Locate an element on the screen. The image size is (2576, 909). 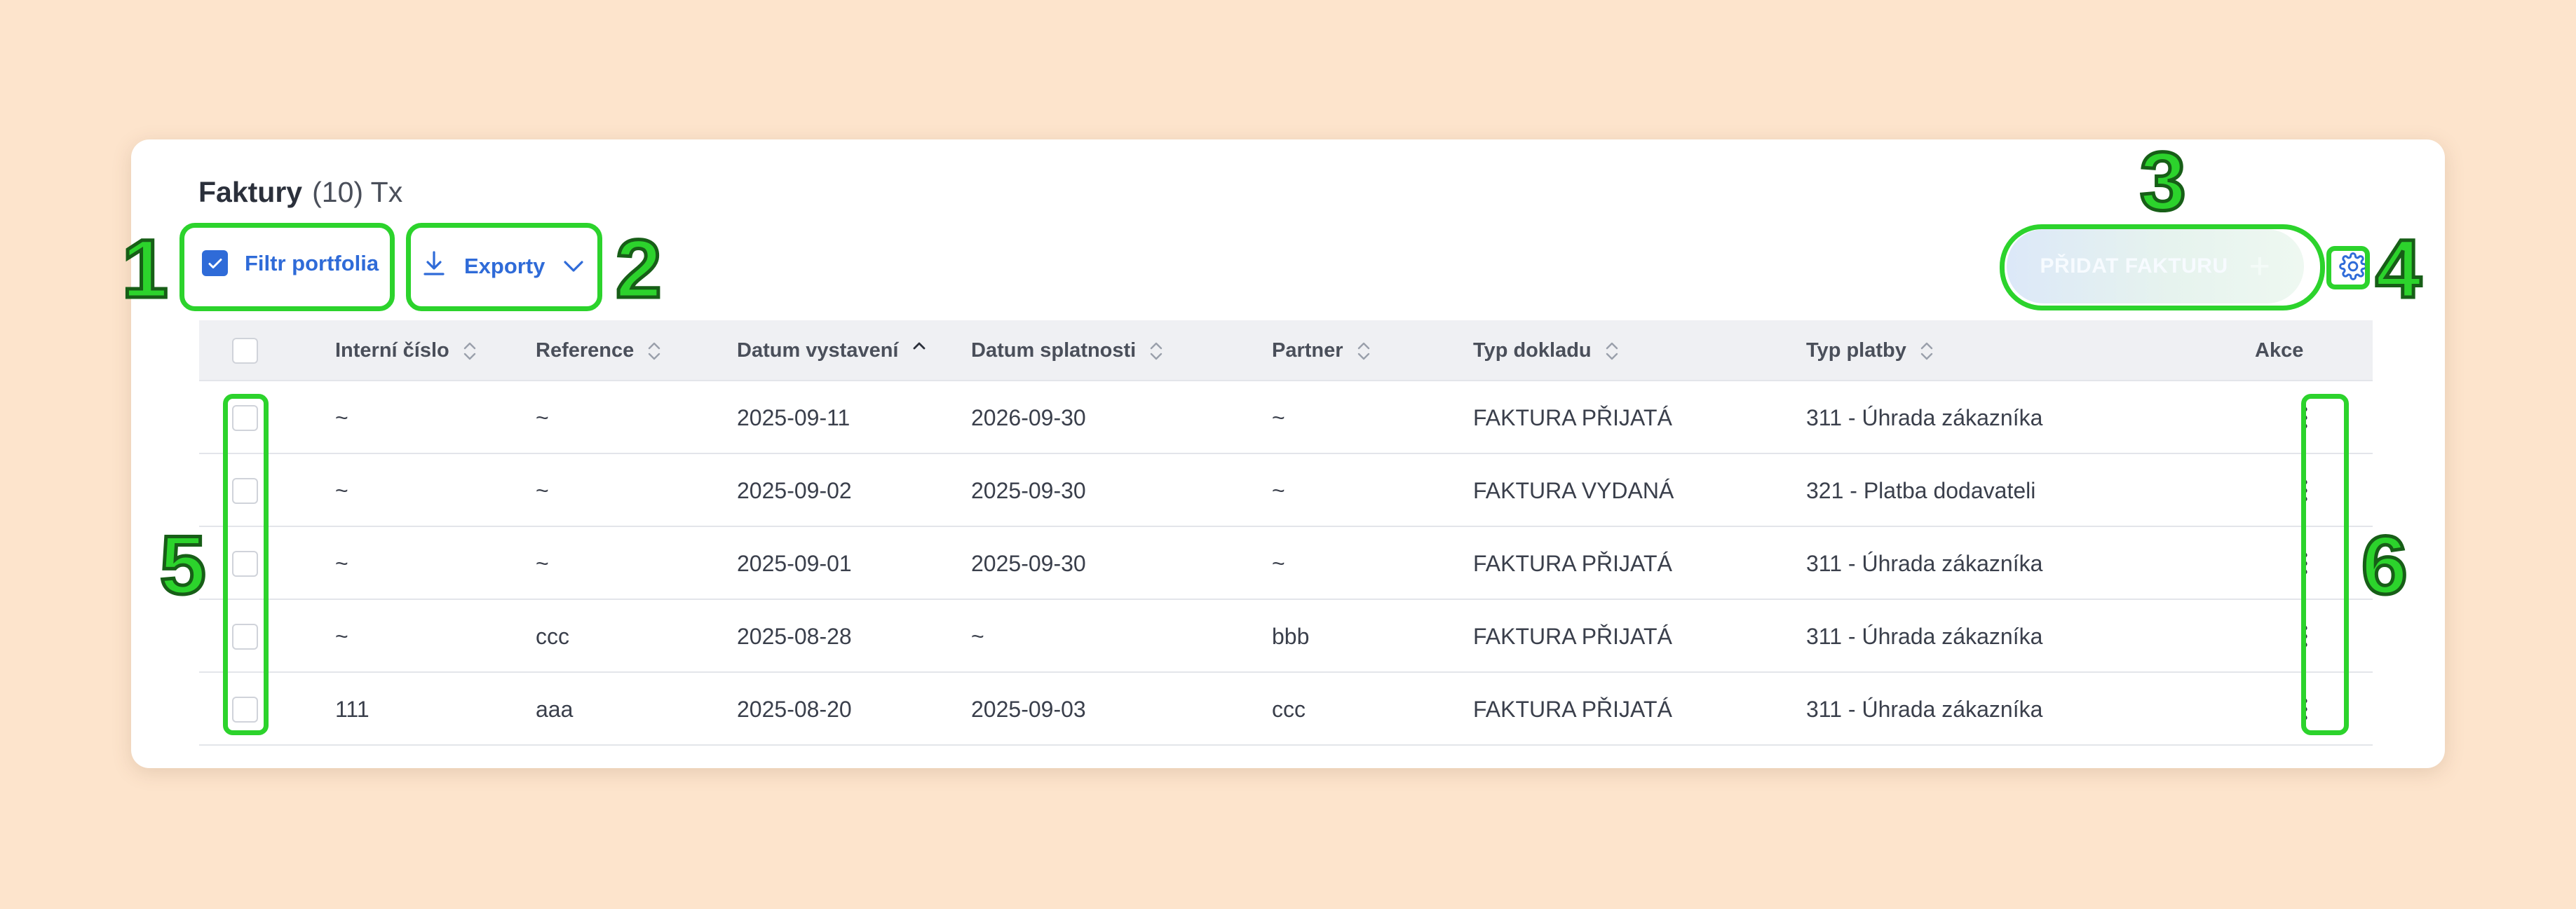
cell-issued: 2025-08-20 is located at coordinates (794, 709).